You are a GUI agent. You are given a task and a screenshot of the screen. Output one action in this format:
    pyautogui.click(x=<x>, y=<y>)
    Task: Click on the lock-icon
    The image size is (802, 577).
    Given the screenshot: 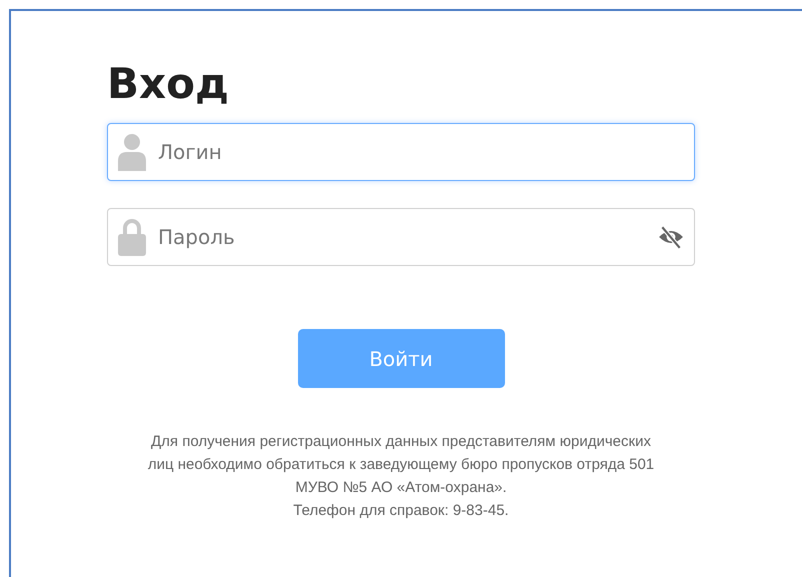 What is the action you would take?
    pyautogui.click(x=132, y=237)
    